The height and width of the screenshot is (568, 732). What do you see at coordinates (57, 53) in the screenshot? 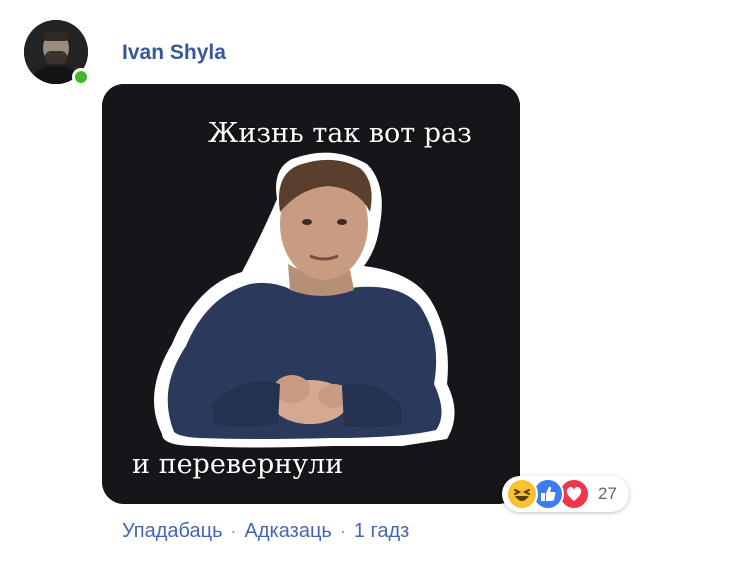
I see `avatar` at bounding box center [57, 53].